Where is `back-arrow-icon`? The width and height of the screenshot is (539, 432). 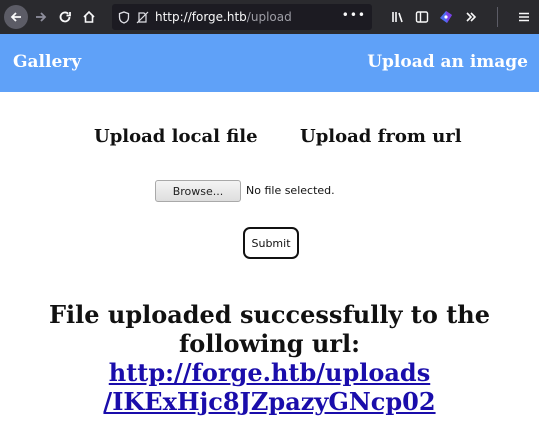 back-arrow-icon is located at coordinates (15, 17).